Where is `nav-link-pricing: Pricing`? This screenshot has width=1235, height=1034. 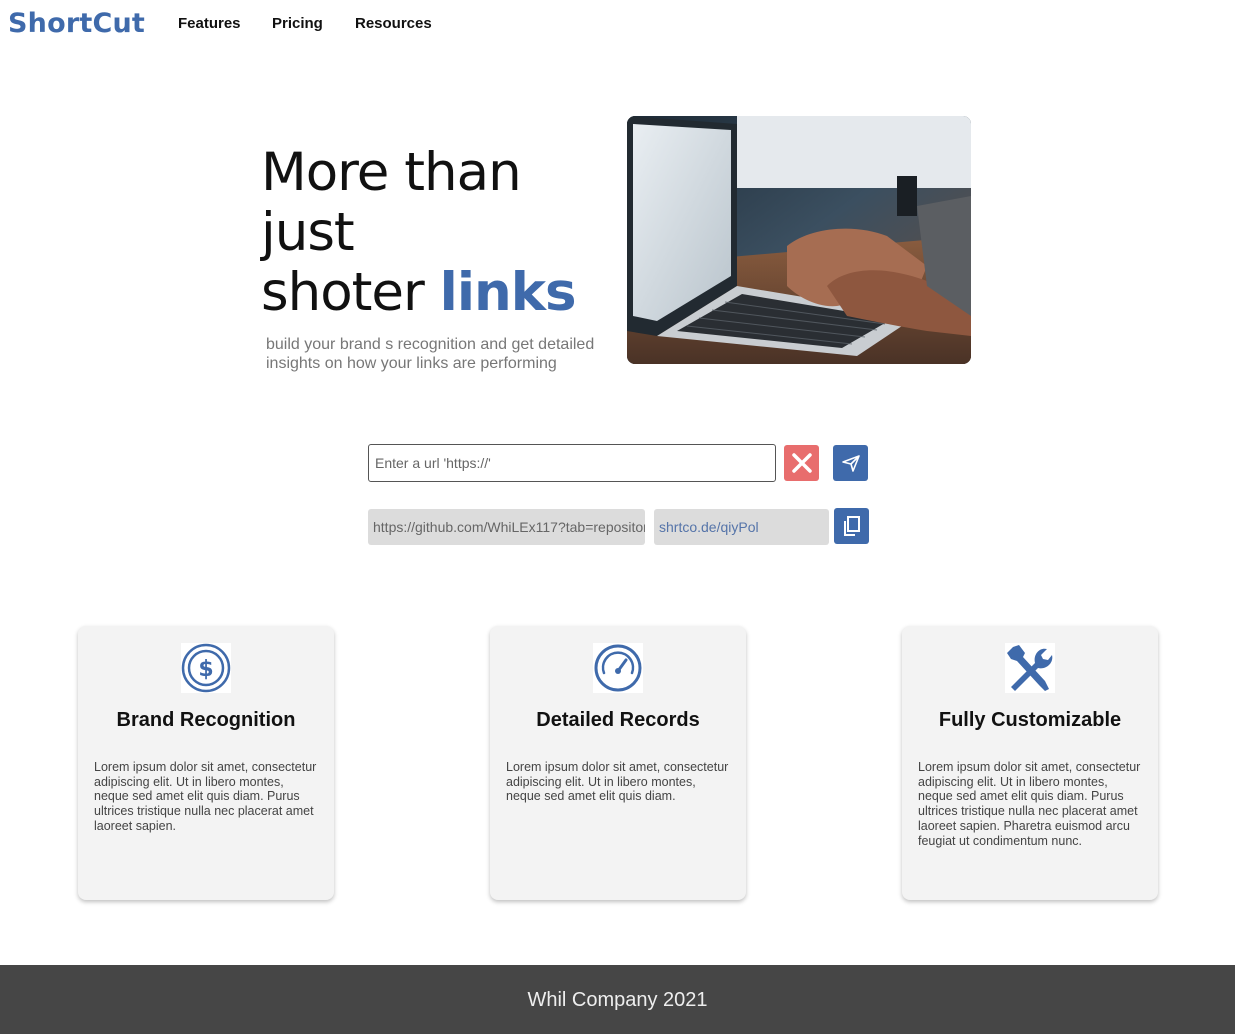 nav-link-pricing: Pricing is located at coordinates (297, 23).